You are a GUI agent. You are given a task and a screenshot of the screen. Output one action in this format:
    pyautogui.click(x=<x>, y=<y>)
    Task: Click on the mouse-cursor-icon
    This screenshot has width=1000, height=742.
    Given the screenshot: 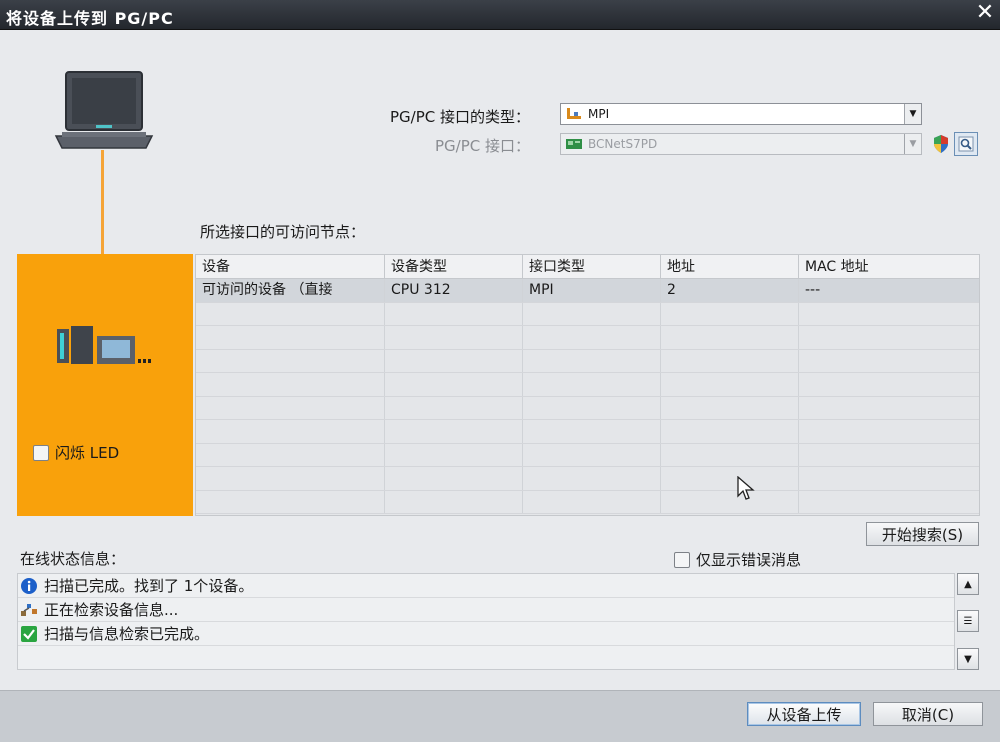 What is the action you would take?
    pyautogui.click(x=746, y=488)
    